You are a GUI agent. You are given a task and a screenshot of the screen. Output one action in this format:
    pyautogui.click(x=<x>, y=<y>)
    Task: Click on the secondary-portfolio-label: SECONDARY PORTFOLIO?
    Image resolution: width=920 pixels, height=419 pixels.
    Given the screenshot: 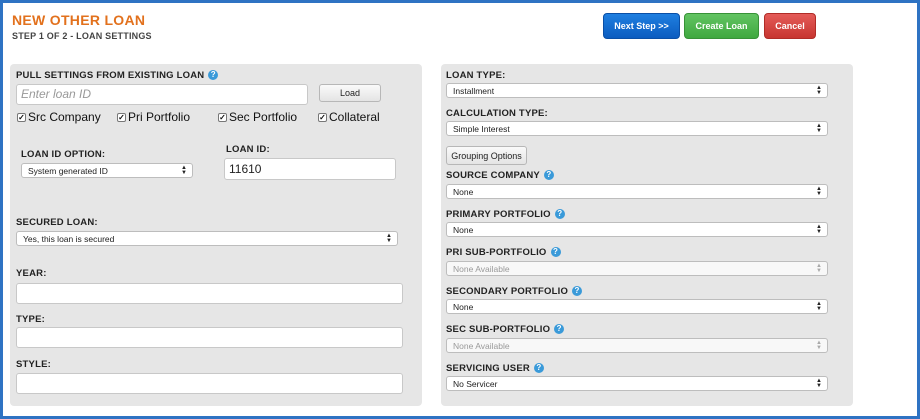 What is the action you would take?
    pyautogui.click(x=514, y=291)
    